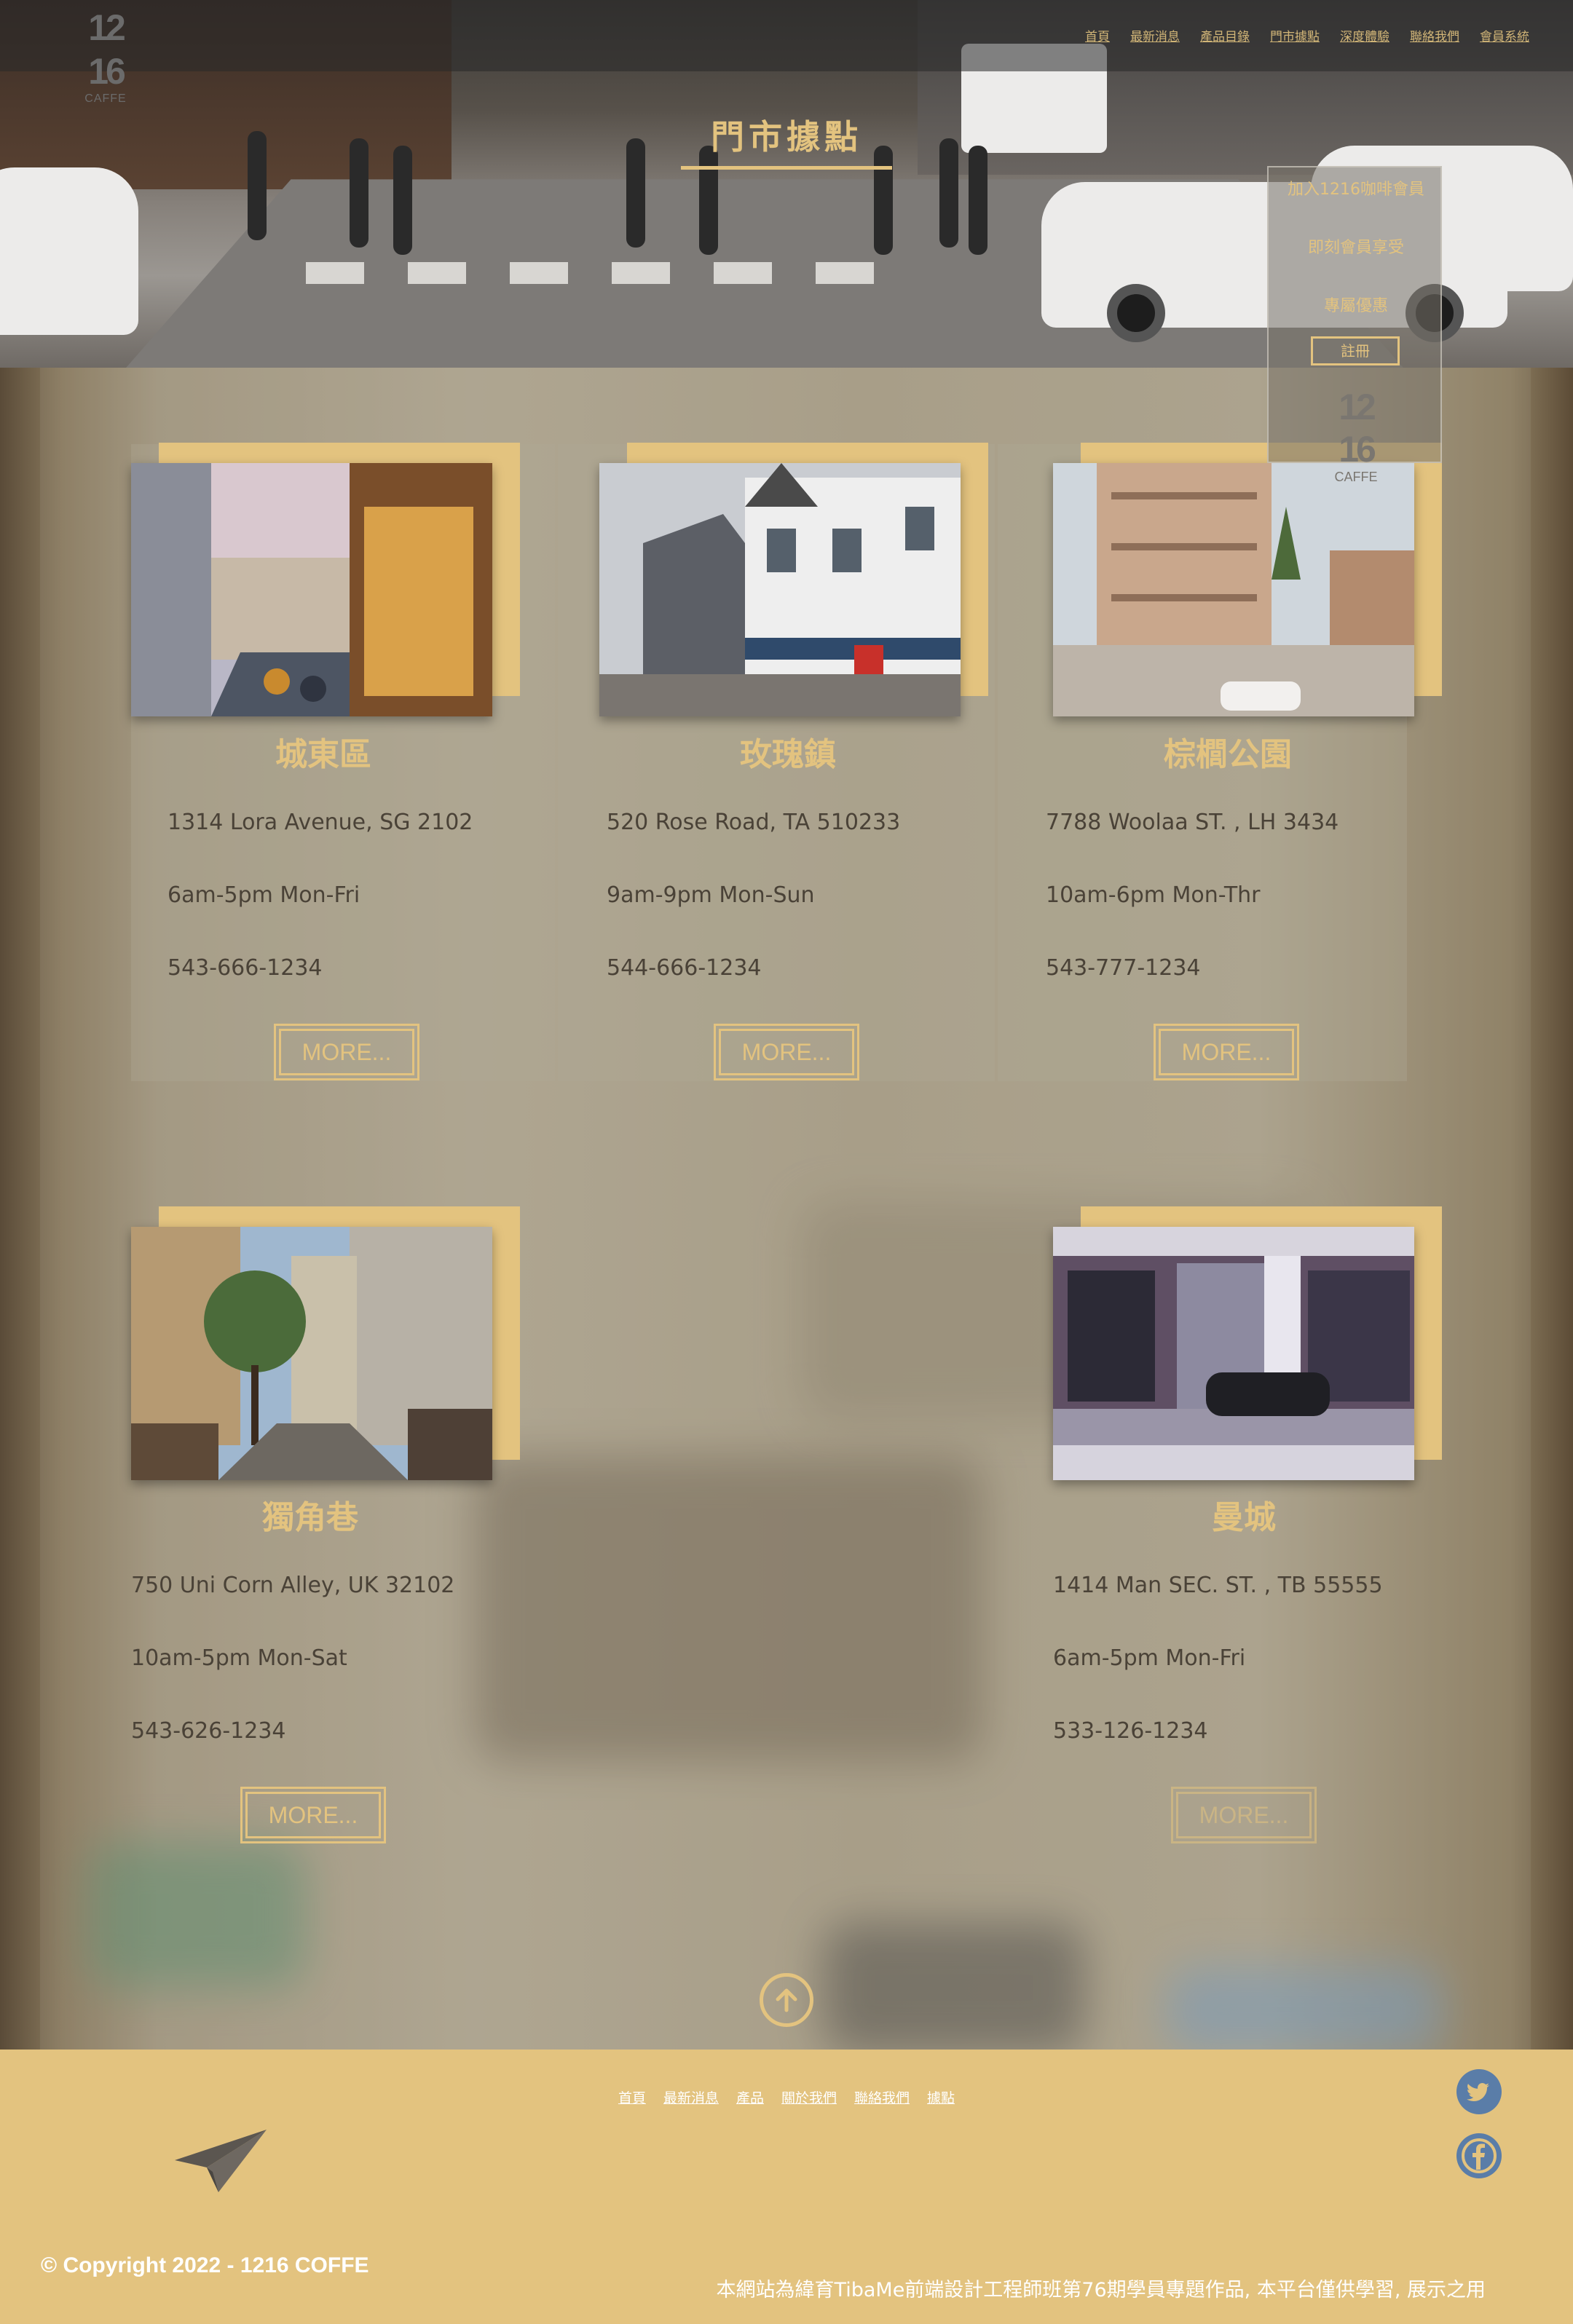 Image resolution: width=1573 pixels, height=2324 pixels. What do you see at coordinates (750, 2097) in the screenshot?
I see `footer-nav-products: 產品` at bounding box center [750, 2097].